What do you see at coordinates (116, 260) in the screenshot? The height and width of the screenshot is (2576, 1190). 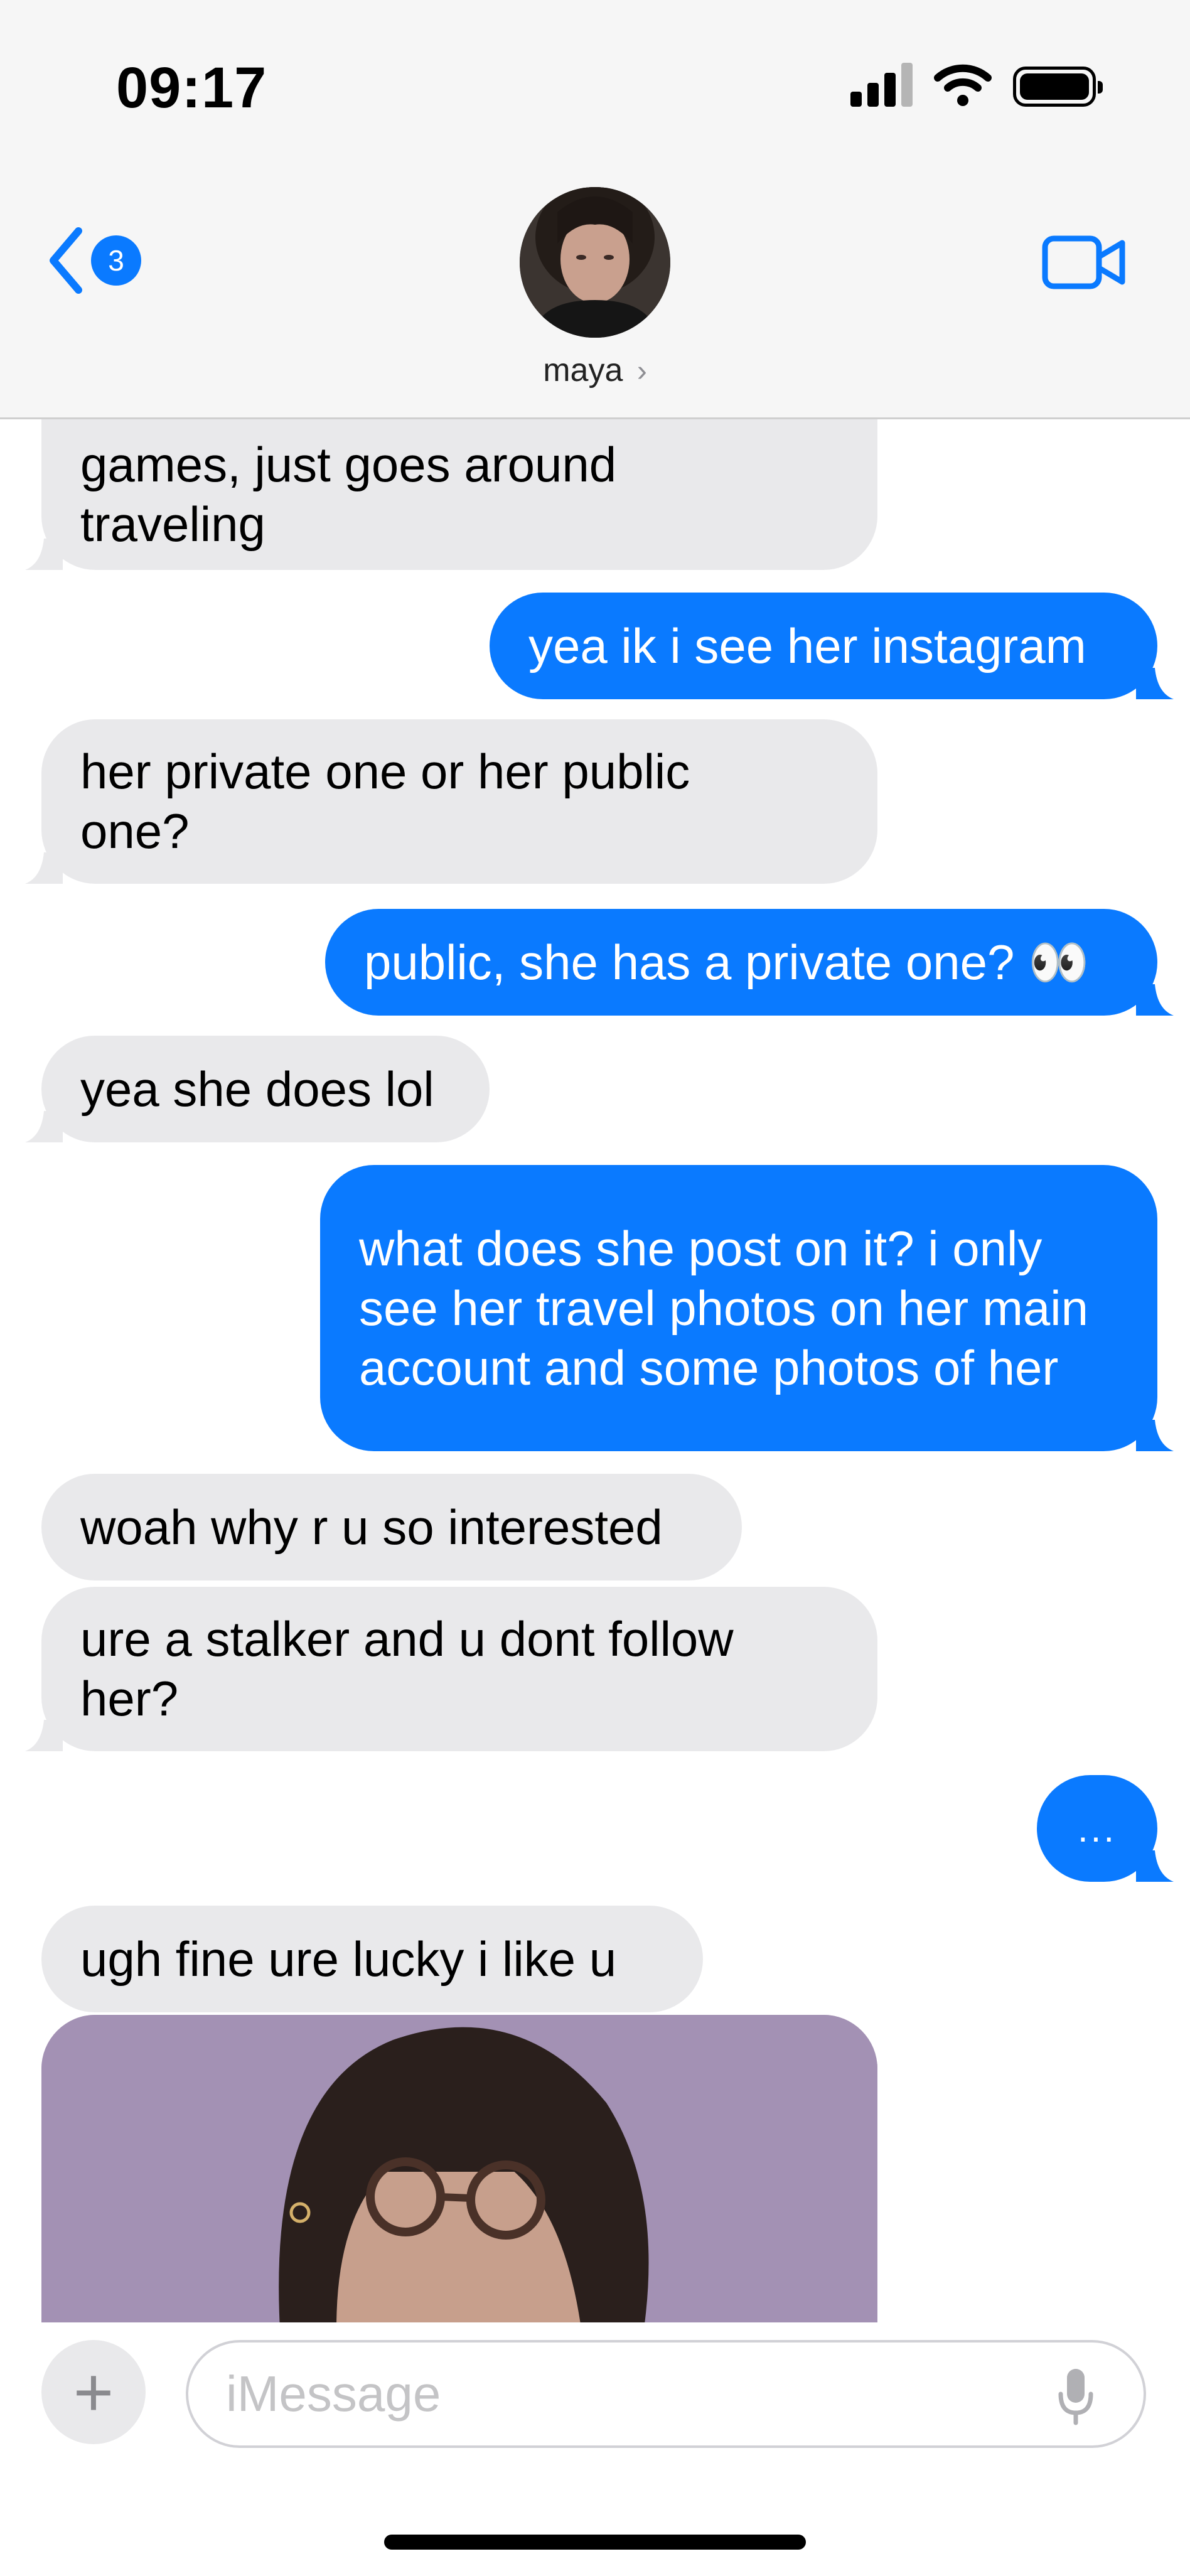 I see `unread-count-badge: 3` at bounding box center [116, 260].